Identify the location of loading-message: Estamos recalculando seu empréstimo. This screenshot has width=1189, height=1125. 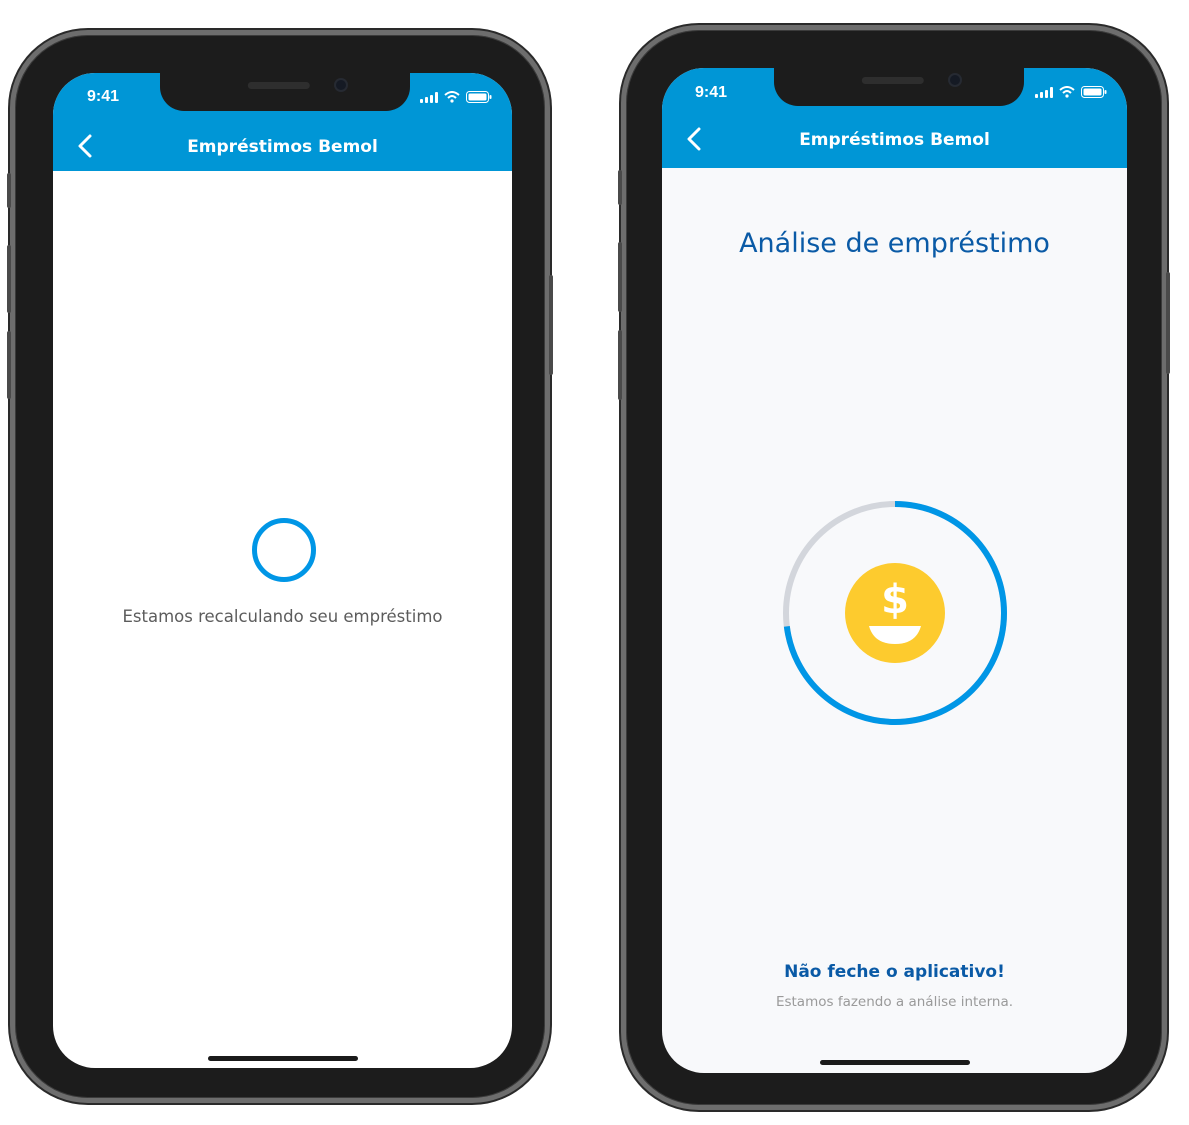
(282, 616).